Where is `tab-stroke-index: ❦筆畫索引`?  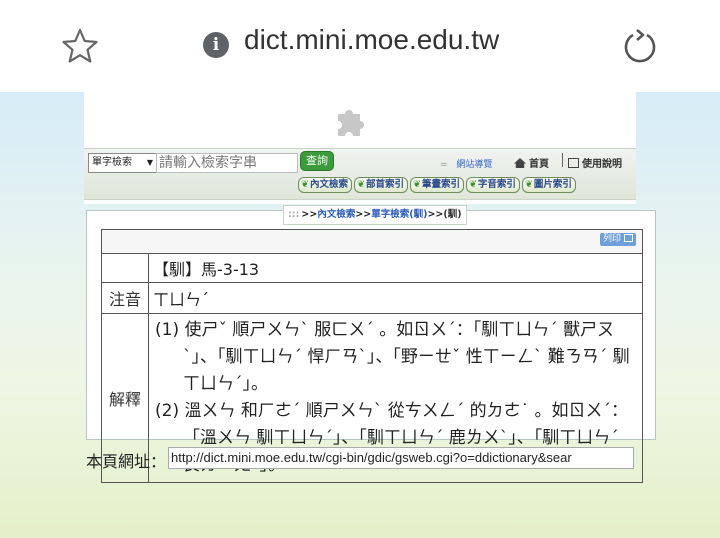 tab-stroke-index: ❦筆畫索引 is located at coordinates (436, 185).